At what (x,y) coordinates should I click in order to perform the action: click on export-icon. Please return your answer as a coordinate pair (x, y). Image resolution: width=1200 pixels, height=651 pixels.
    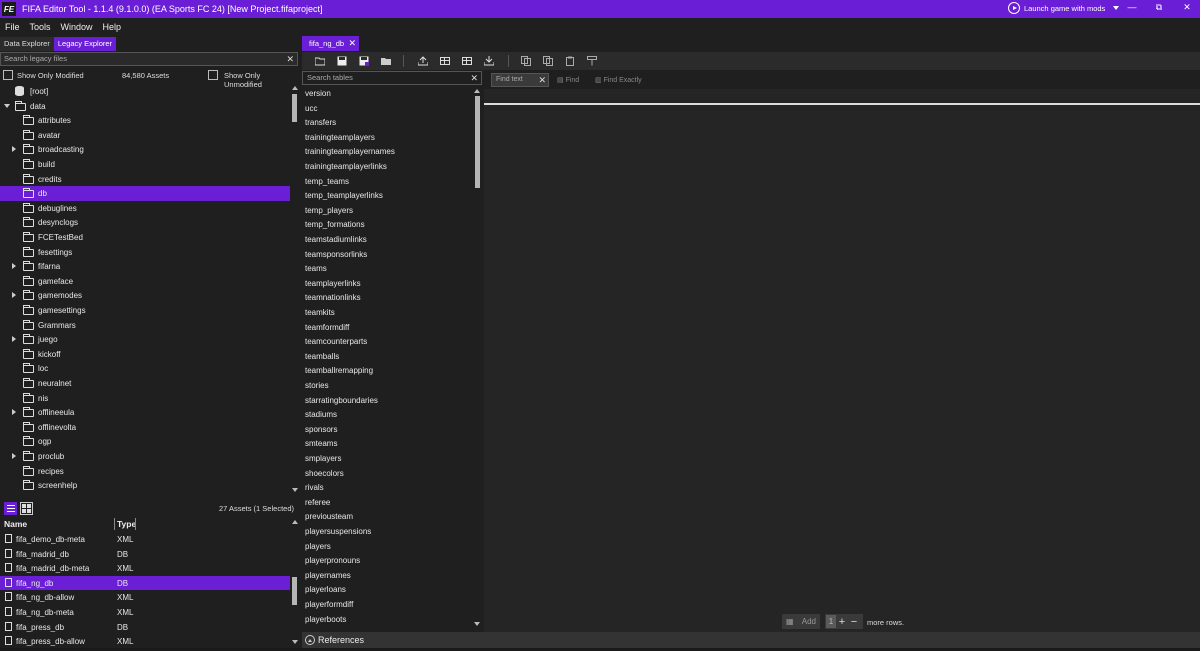
    Looking at the image, I should click on (423, 61).